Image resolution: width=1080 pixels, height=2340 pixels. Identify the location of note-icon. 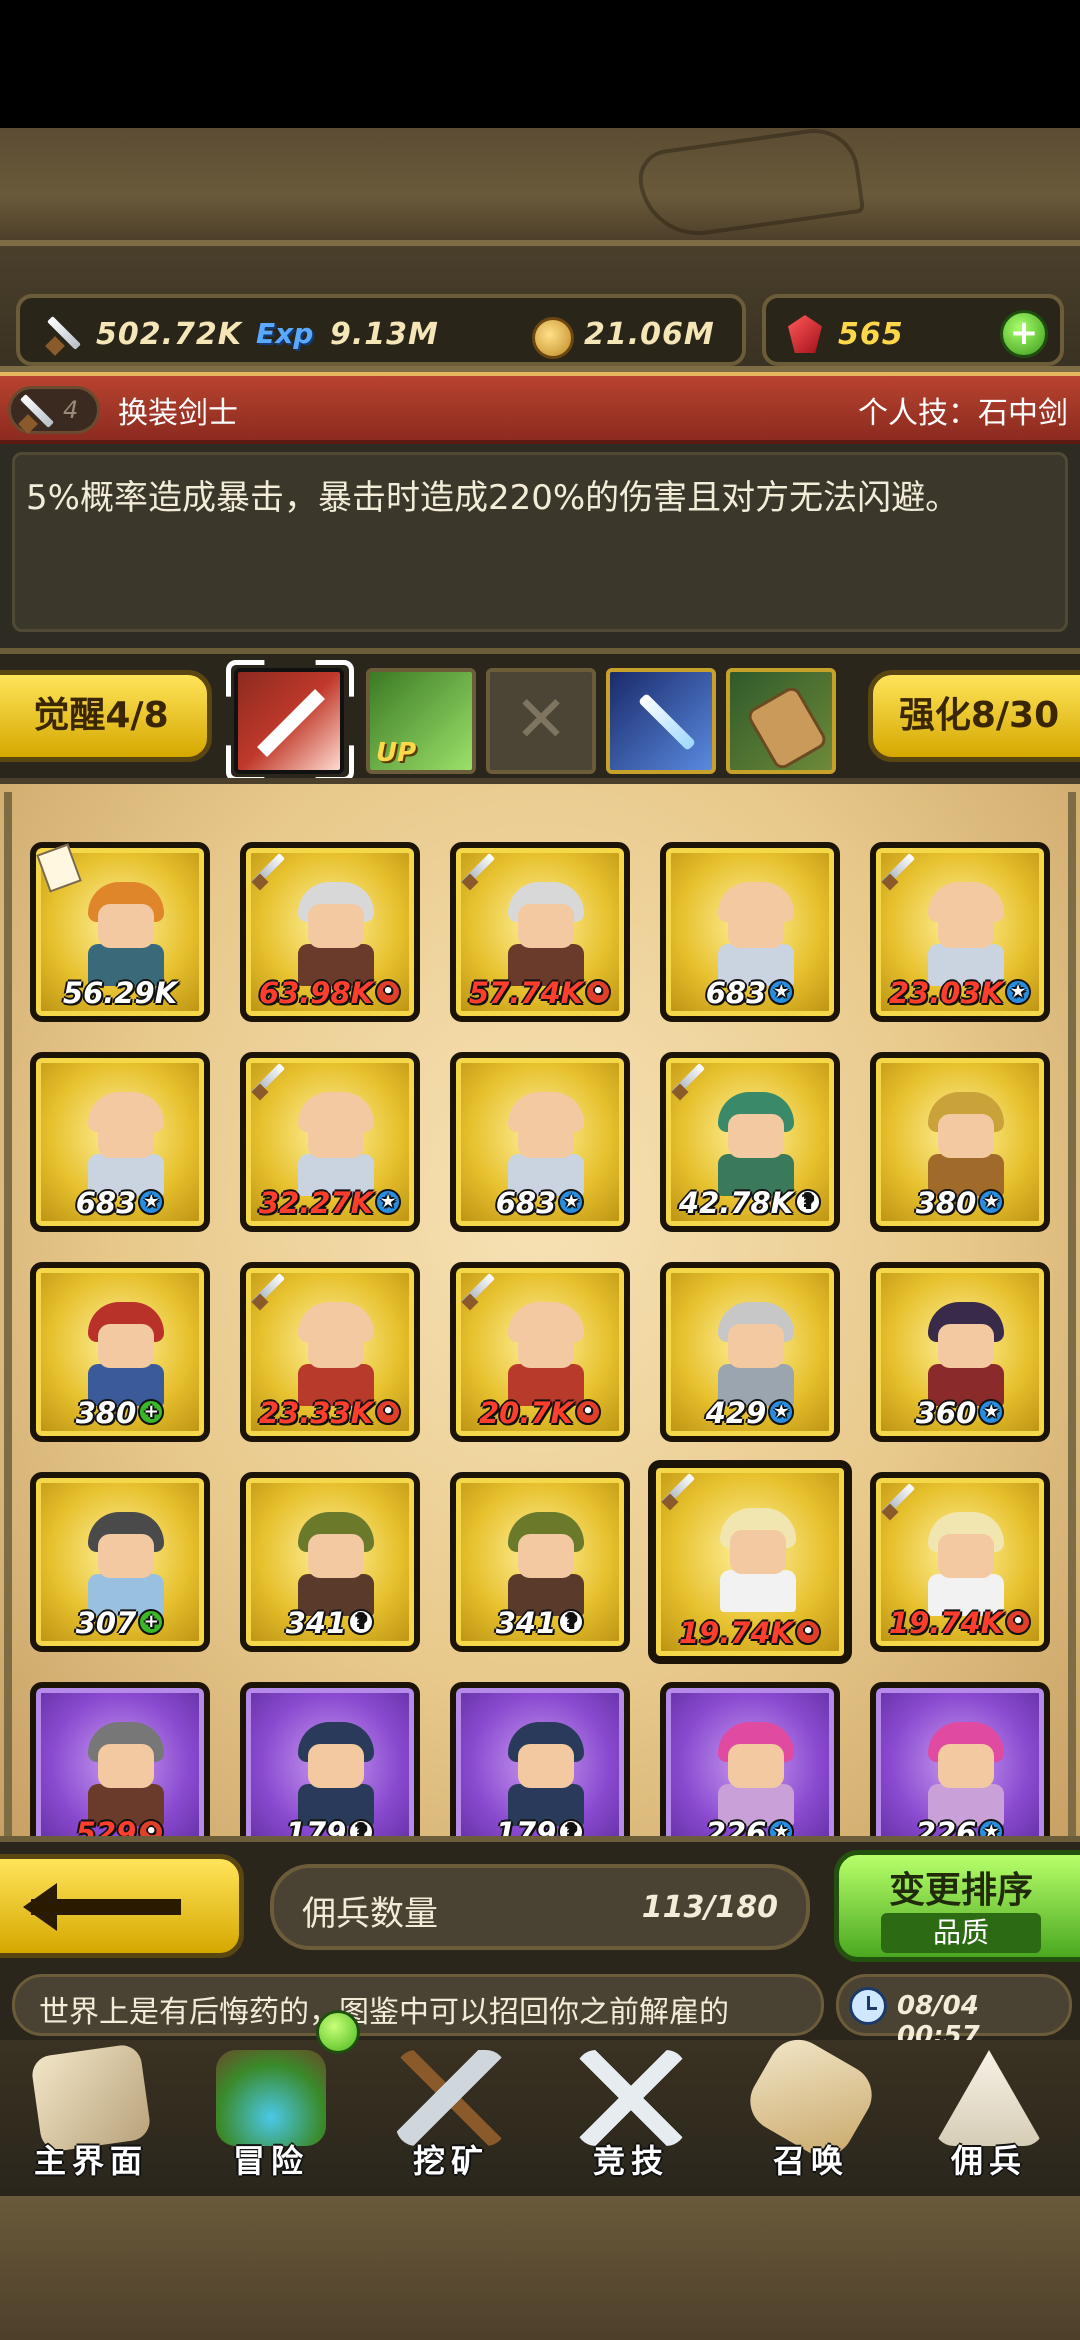
(59, 868).